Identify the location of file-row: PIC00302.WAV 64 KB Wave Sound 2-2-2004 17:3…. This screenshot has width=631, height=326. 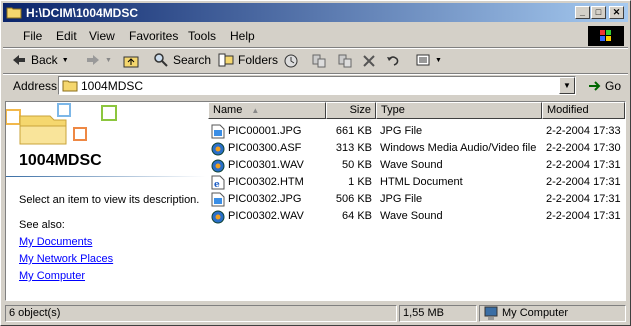
(416, 216).